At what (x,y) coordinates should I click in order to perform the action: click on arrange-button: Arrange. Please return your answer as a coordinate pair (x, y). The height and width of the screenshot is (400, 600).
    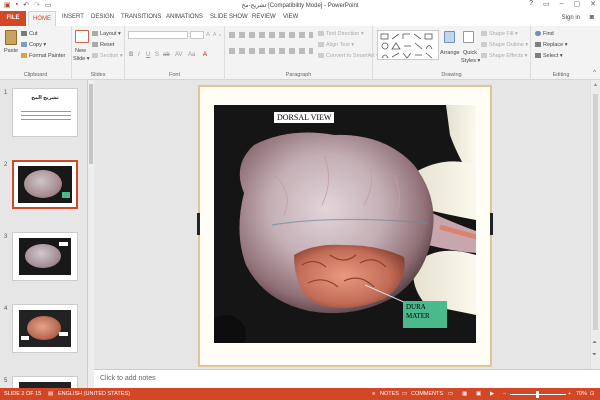
    Looking at the image, I should click on (450, 53).